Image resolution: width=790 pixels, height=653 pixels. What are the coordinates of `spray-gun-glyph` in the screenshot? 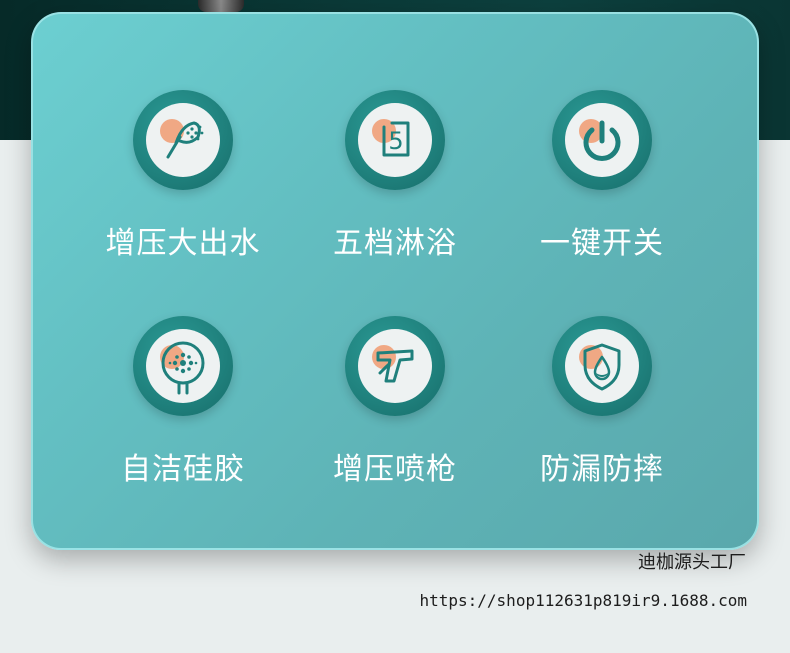 It's located at (395, 366).